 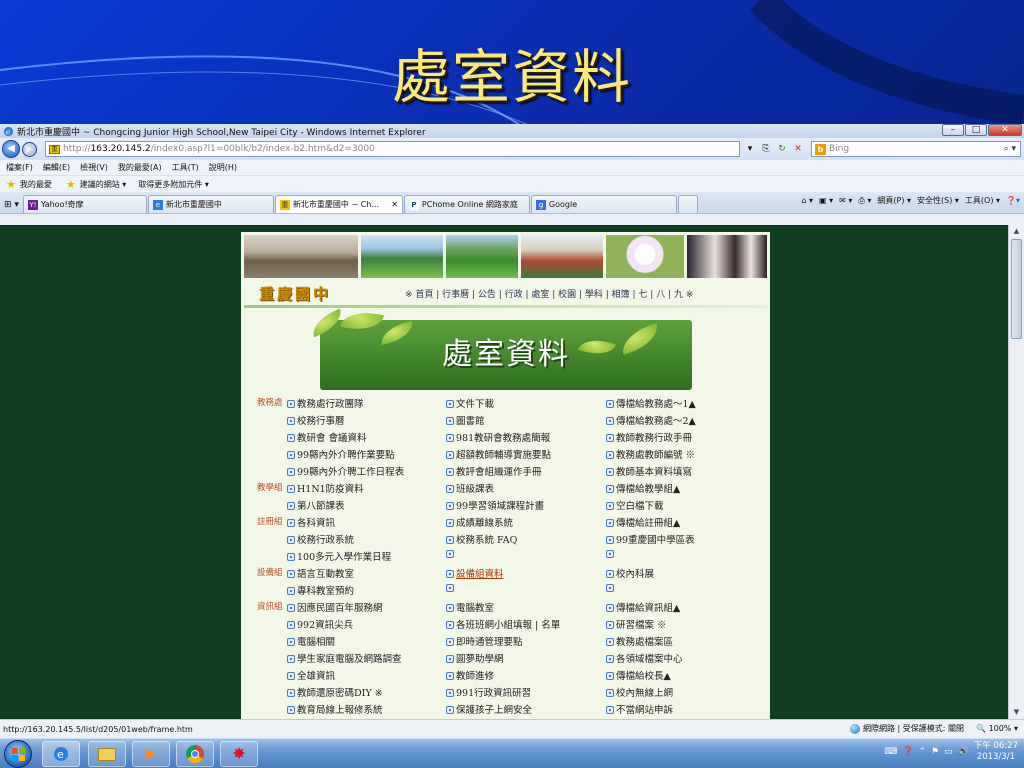 I want to click on list-link: 校務行事曆, so click(x=316, y=420).